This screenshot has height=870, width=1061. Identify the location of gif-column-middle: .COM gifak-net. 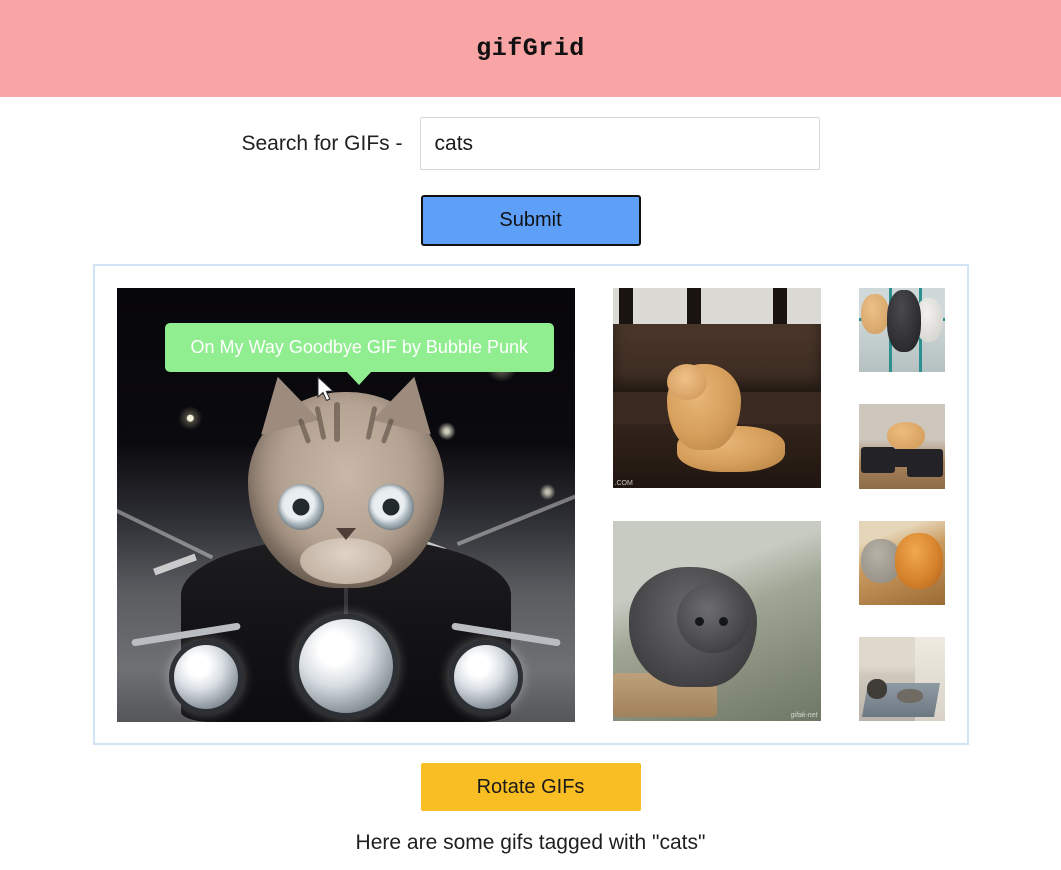
(716, 504).